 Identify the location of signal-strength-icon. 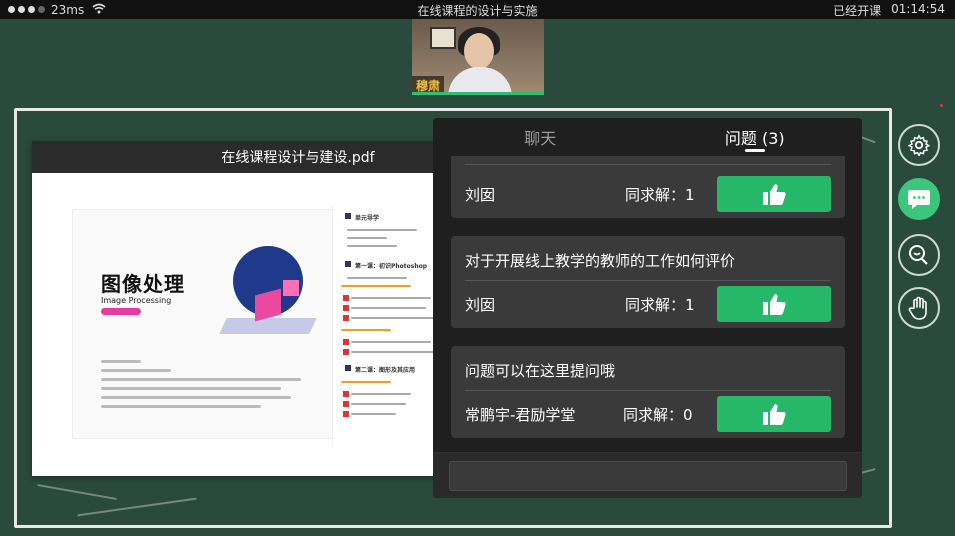
(26, 9).